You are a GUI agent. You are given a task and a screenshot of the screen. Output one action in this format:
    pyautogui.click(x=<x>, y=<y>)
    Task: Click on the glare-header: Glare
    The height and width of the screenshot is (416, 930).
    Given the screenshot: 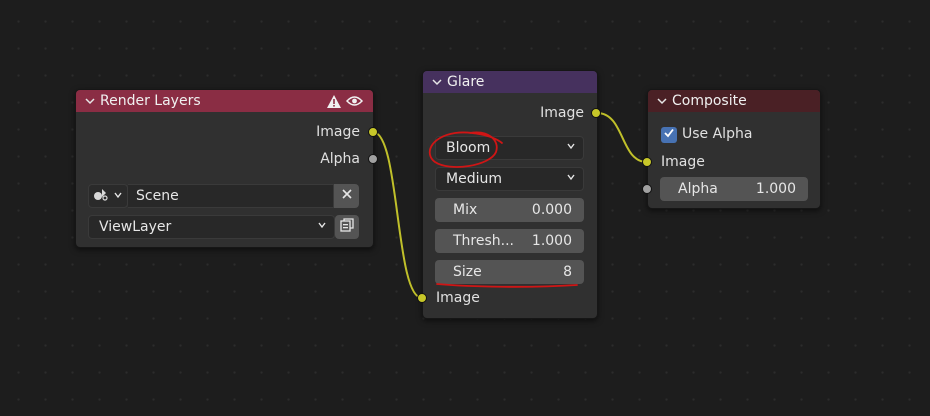 What is the action you would take?
    pyautogui.click(x=510, y=82)
    